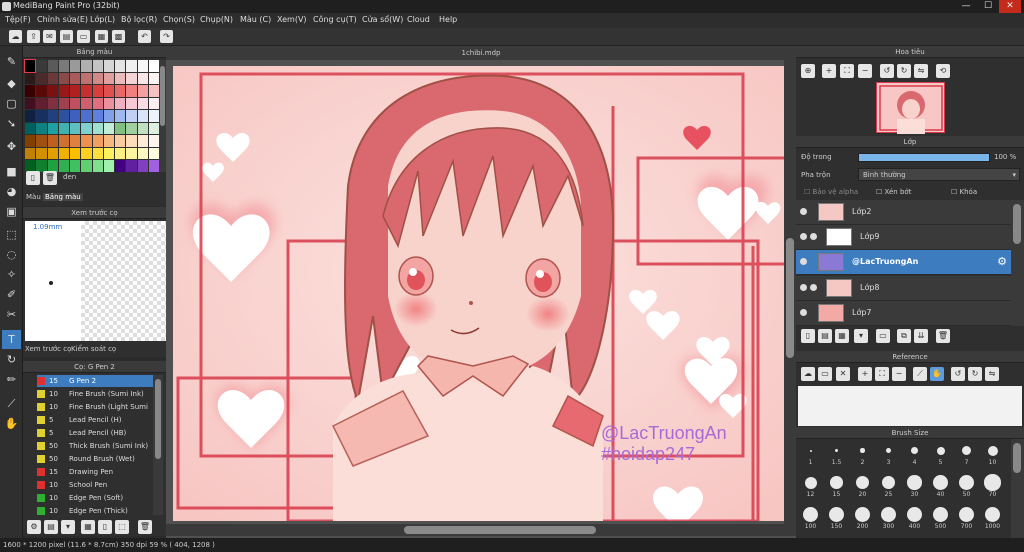 Image resolution: width=1024 pixels, height=552 pixels. Describe the element at coordinates (943, 71) in the screenshot. I see `reset-view-icon: ⟲` at that location.